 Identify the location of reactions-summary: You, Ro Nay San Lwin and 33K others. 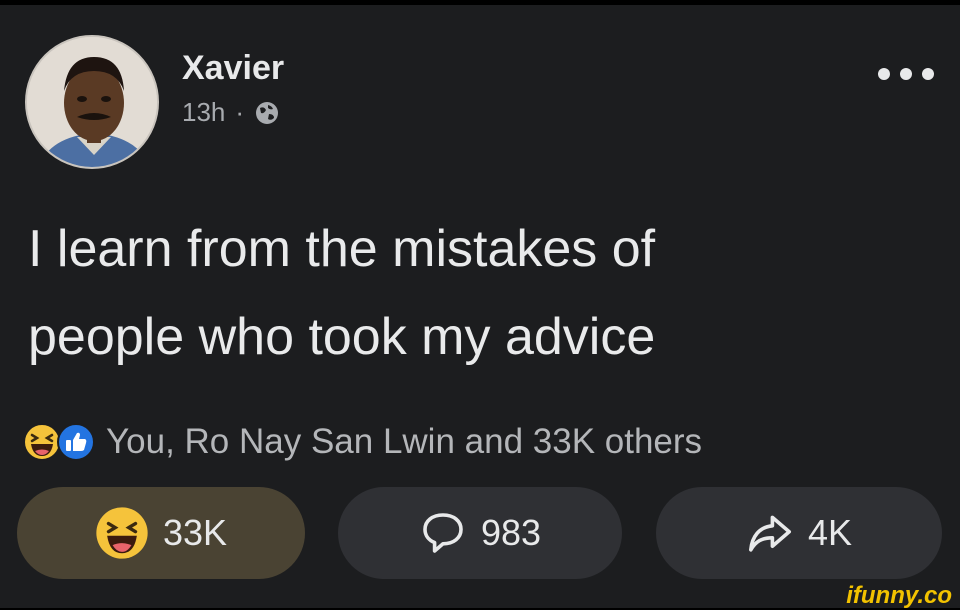
(362, 442).